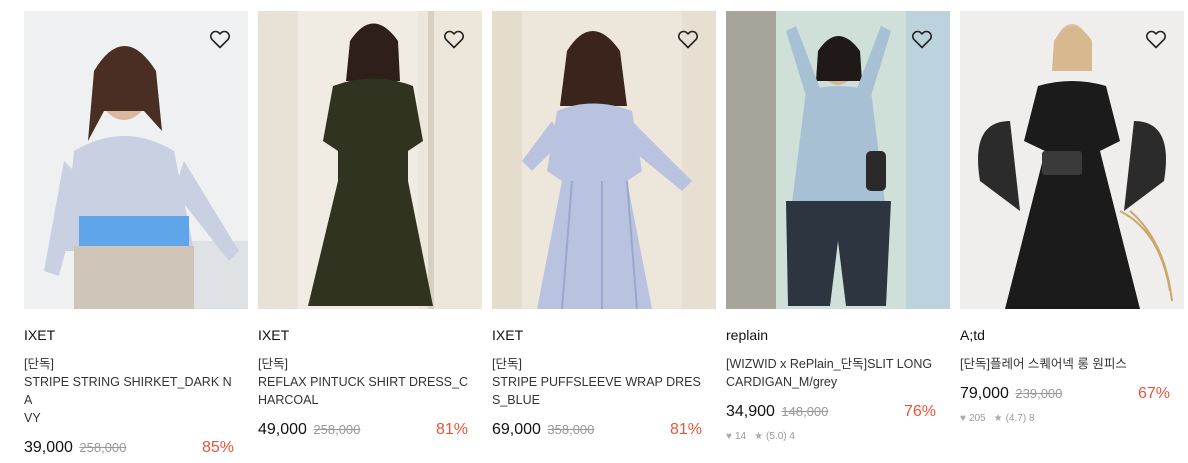 The image size is (1188, 463). Describe the element at coordinates (136, 449) in the screenshot. I see `price-row: 39,000 258,000 85%` at that location.